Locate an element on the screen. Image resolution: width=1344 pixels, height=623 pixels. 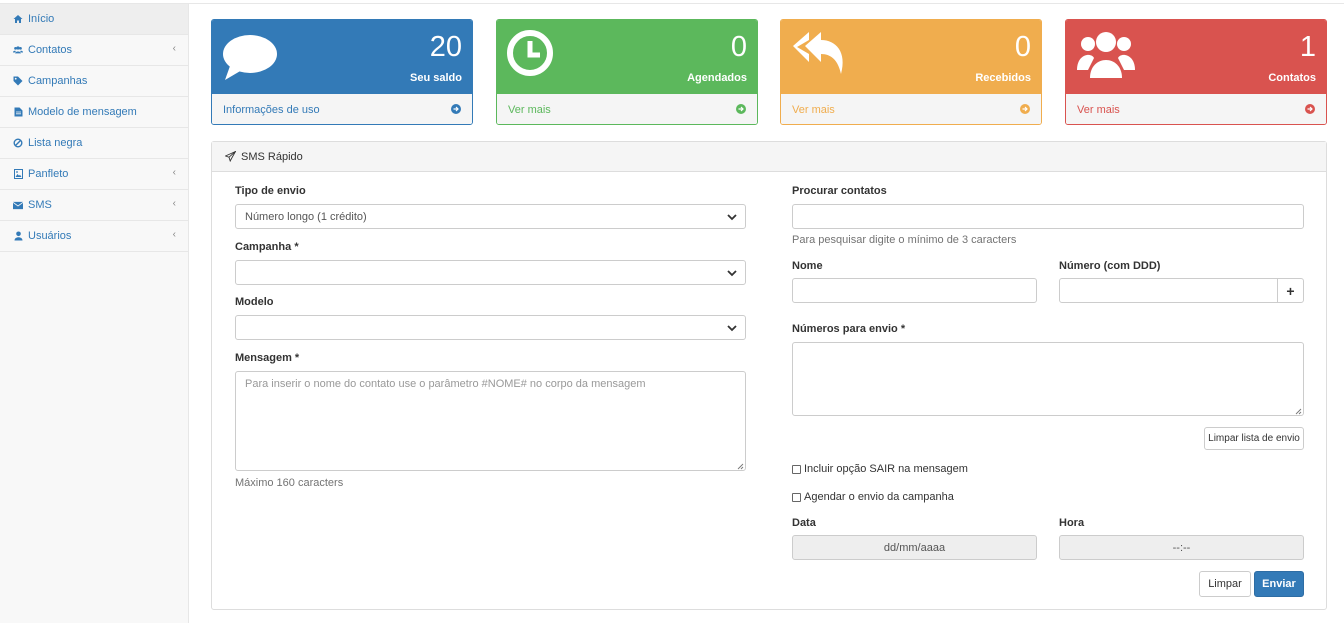
sidebar-item-modelo-de-mensagem: Modelo de mensagem is located at coordinates (94, 112).